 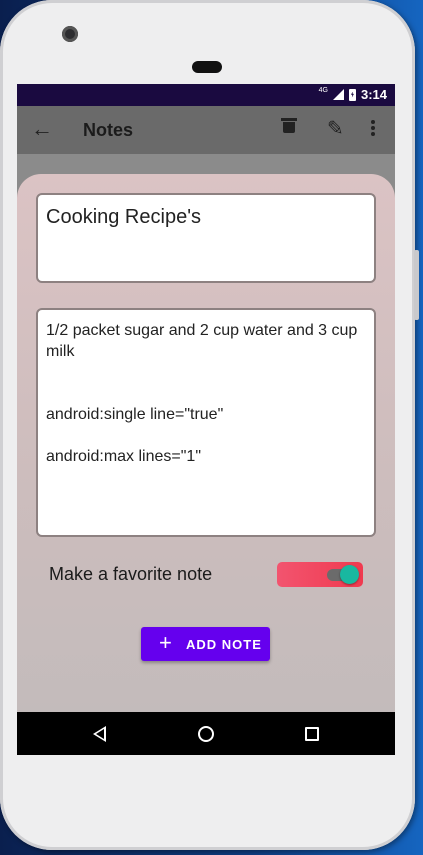 I want to click on earpiece-speaker, so click(x=207, y=67).